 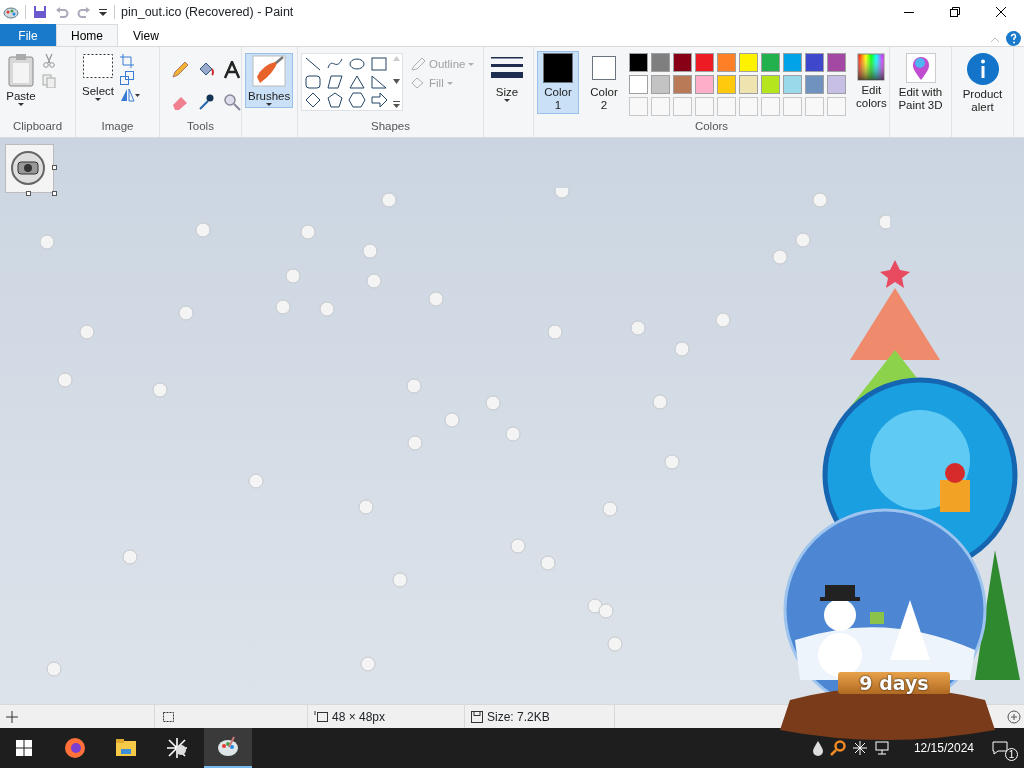 What do you see at coordinates (518, 717) in the screenshot?
I see `file-size: Size: 7.2KB` at bounding box center [518, 717].